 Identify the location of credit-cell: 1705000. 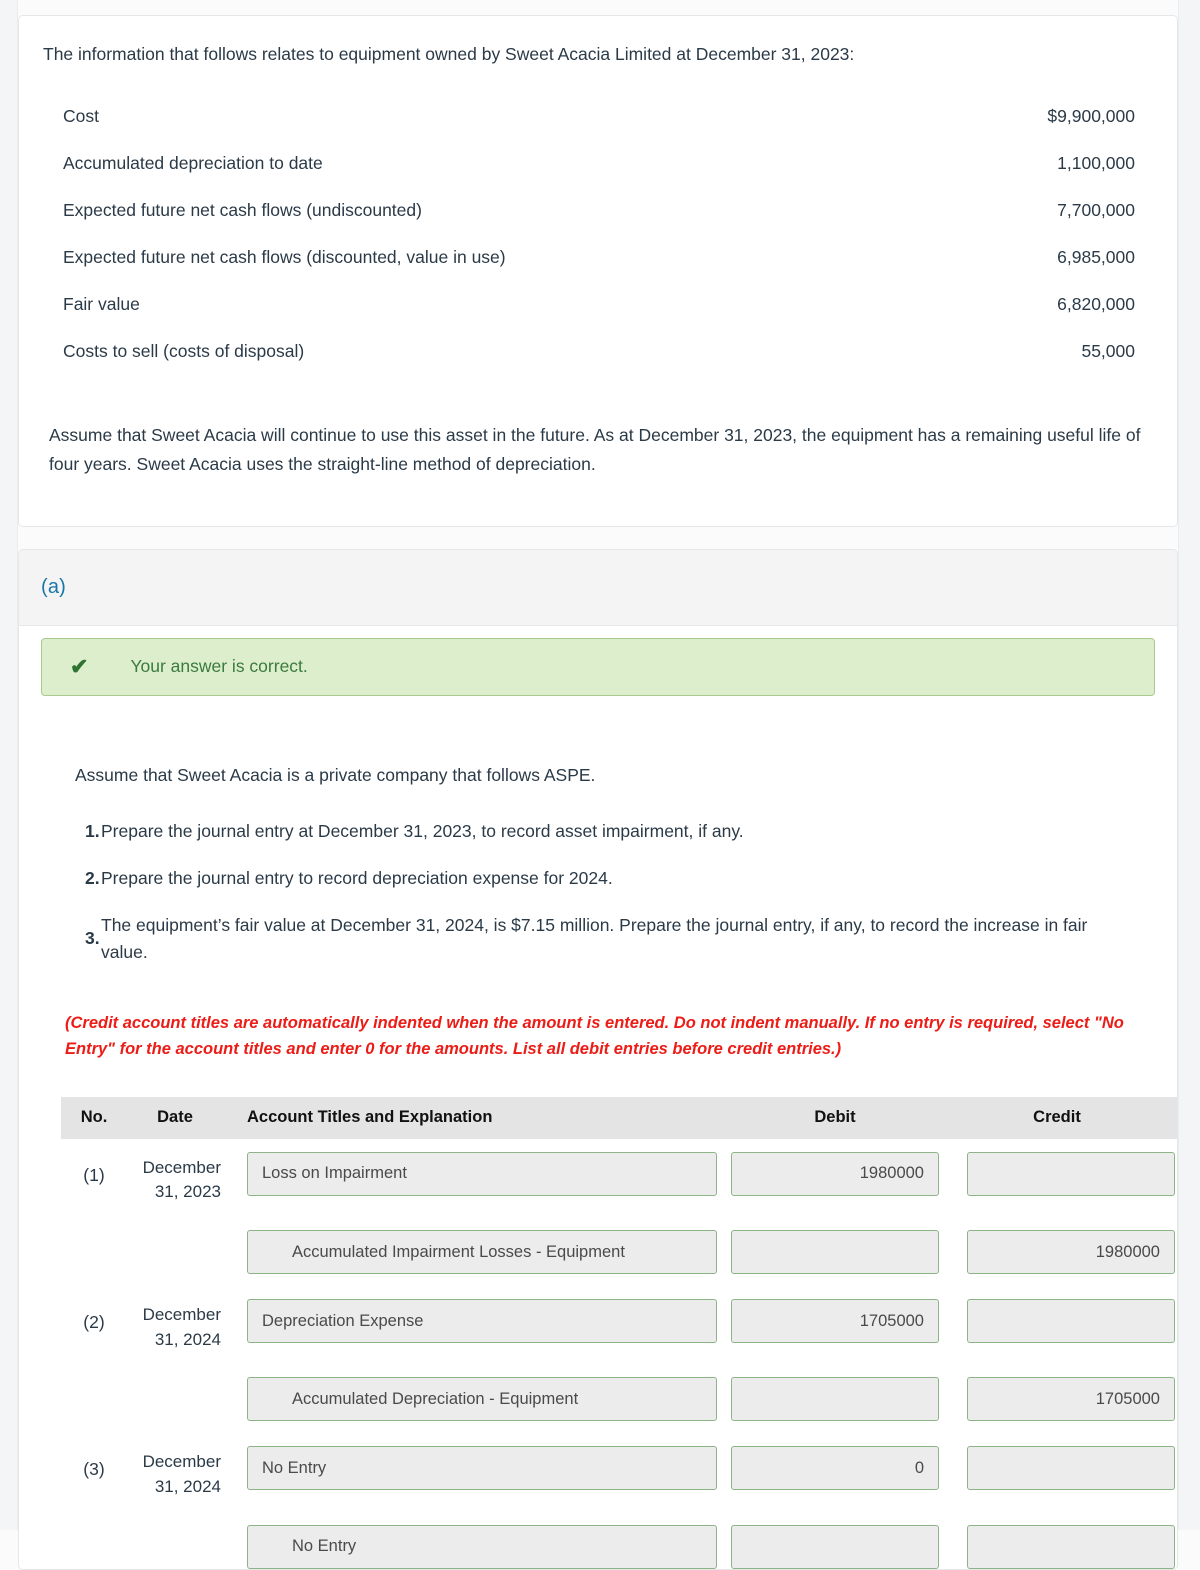
(1057, 1399).